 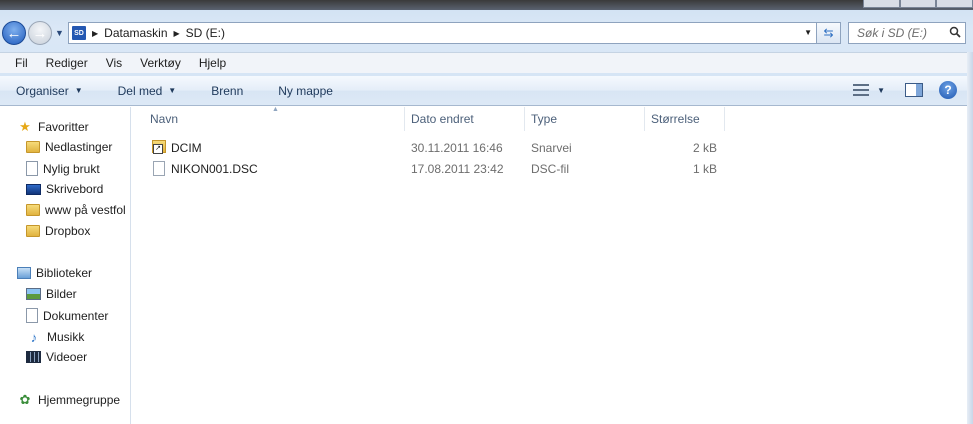 I want to click on video-icon, so click(x=33, y=357).